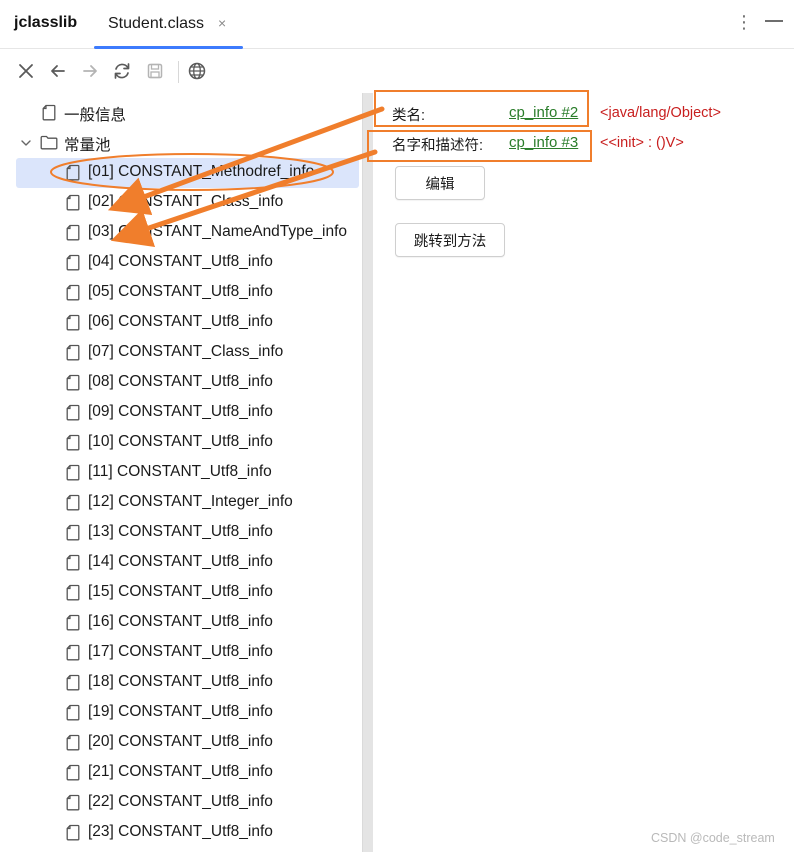  I want to click on tree-item-constant: [21] CONSTANT_Utf8_info, so click(187, 773).